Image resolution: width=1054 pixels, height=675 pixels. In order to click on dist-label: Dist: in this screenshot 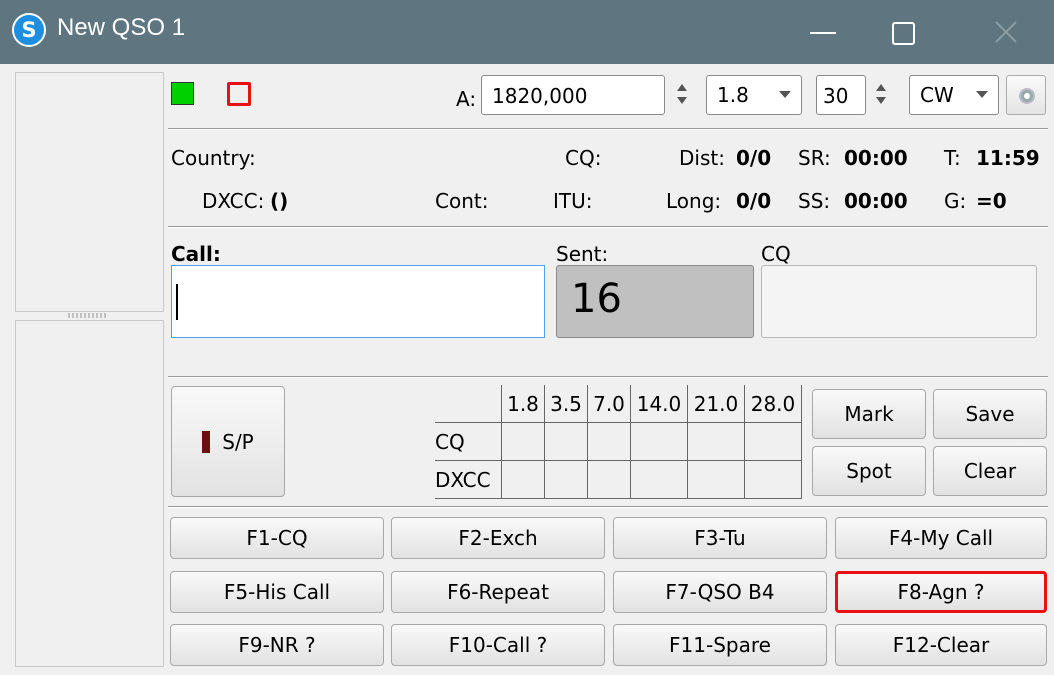, I will do `click(702, 158)`.